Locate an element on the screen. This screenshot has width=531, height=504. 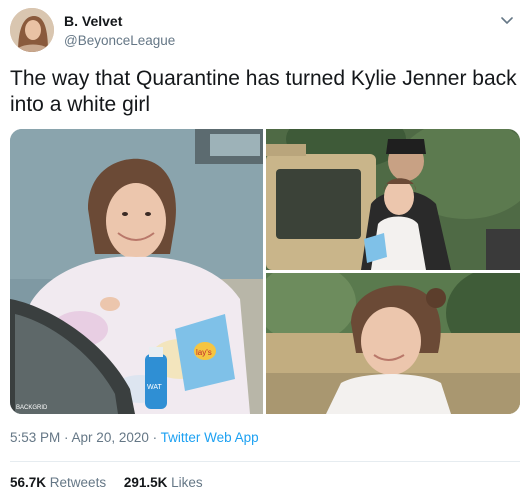
tweet-header: B. Velvet @BeyonceLeague is located at coordinates (265, 31).